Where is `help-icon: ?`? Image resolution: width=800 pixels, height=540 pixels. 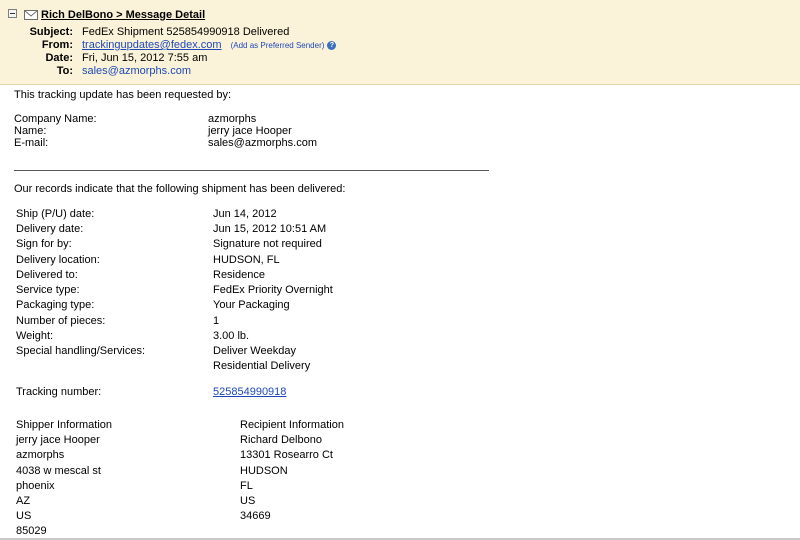 help-icon: ? is located at coordinates (332, 45).